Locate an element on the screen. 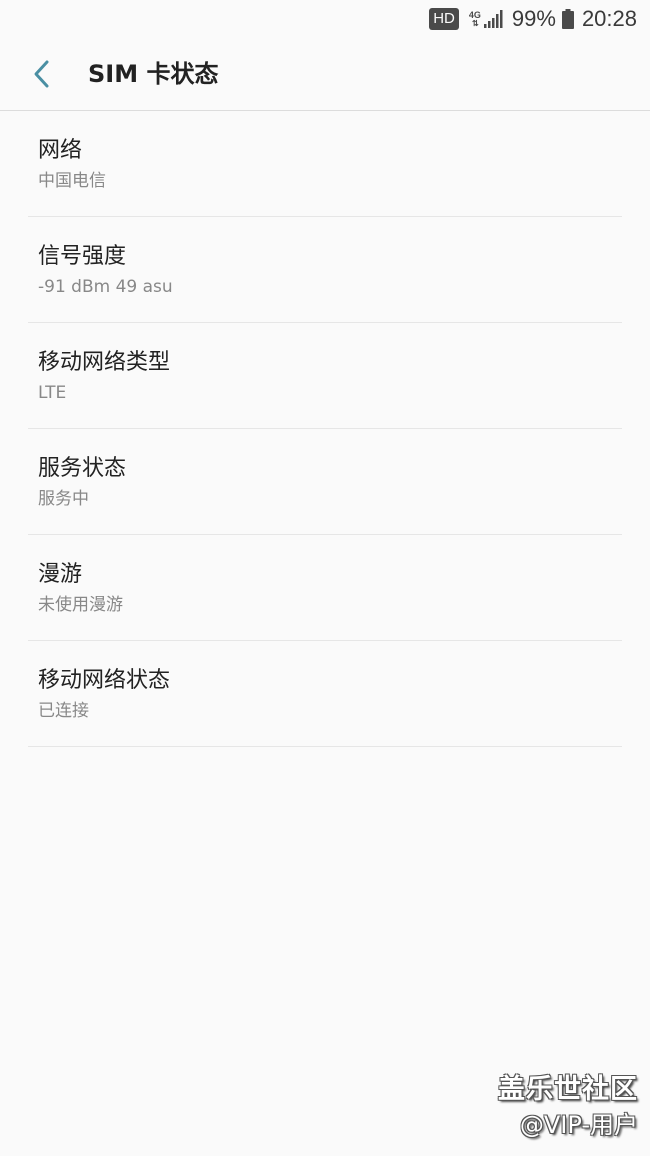 This screenshot has width=650, height=1156. item-title: 移动网络类型 is located at coordinates (104, 362).